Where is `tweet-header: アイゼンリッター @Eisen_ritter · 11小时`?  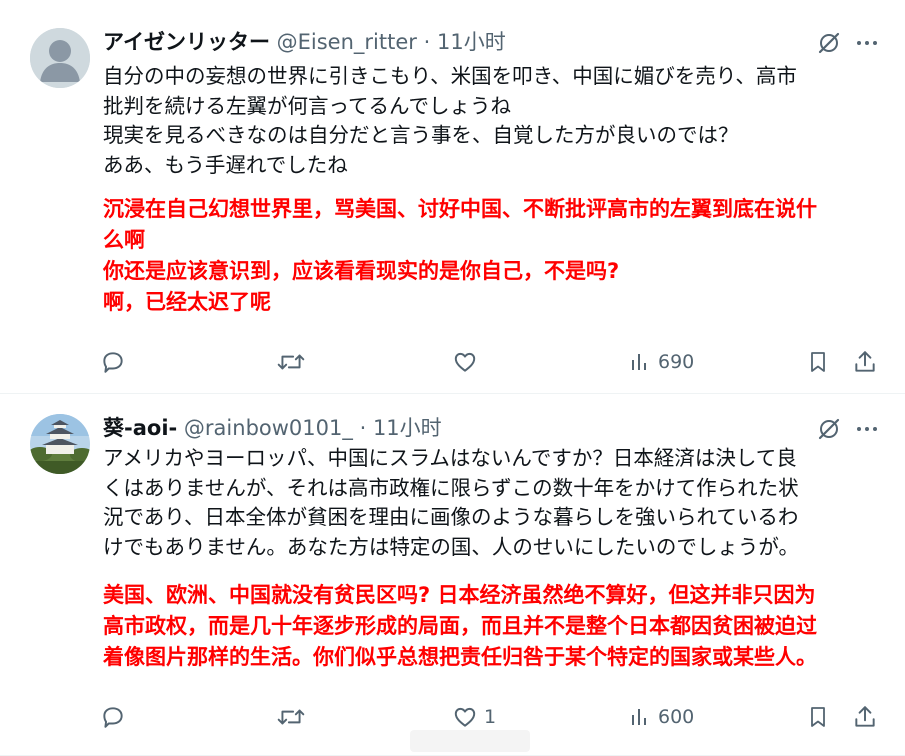 tweet-header: アイゼンリッター @Eisen_ritter · 11小时 is located at coordinates (304, 42).